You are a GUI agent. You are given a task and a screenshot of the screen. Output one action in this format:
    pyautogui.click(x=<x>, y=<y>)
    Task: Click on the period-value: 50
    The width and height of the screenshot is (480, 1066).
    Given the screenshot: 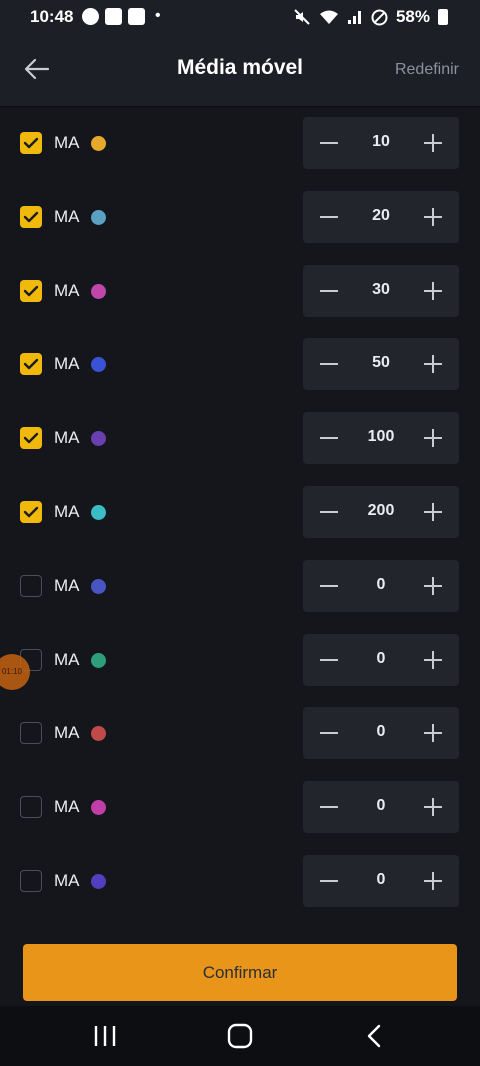 What is the action you would take?
    pyautogui.click(x=381, y=363)
    